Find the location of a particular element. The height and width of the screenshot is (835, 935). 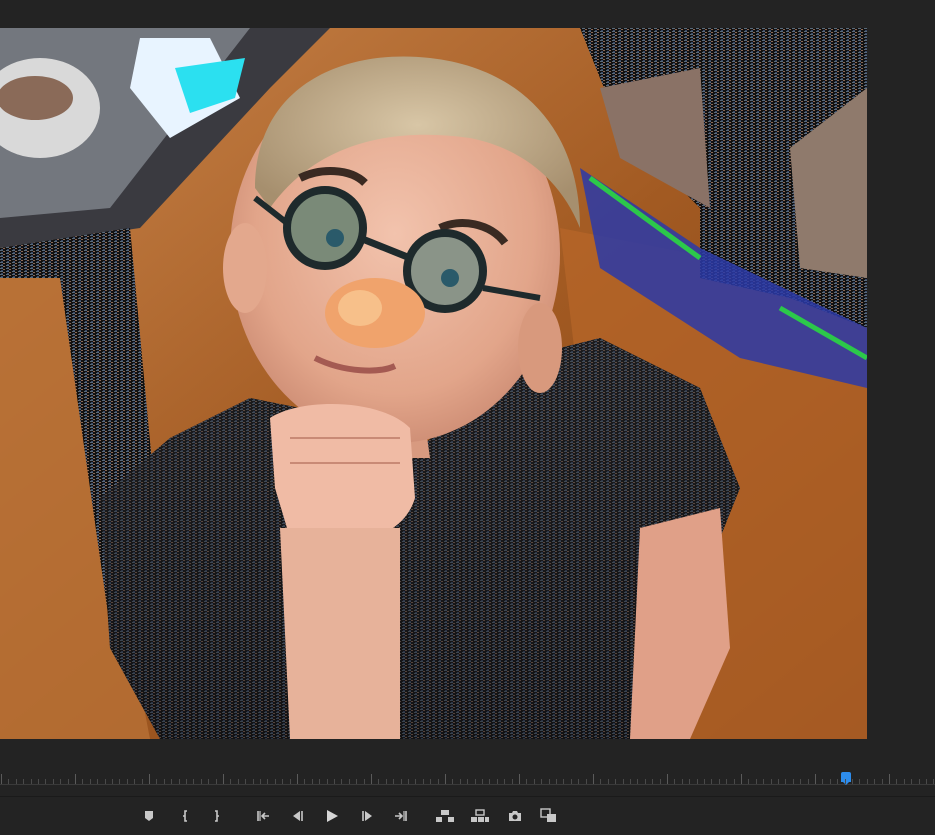

export-frame-button is located at coordinates (515, 816).